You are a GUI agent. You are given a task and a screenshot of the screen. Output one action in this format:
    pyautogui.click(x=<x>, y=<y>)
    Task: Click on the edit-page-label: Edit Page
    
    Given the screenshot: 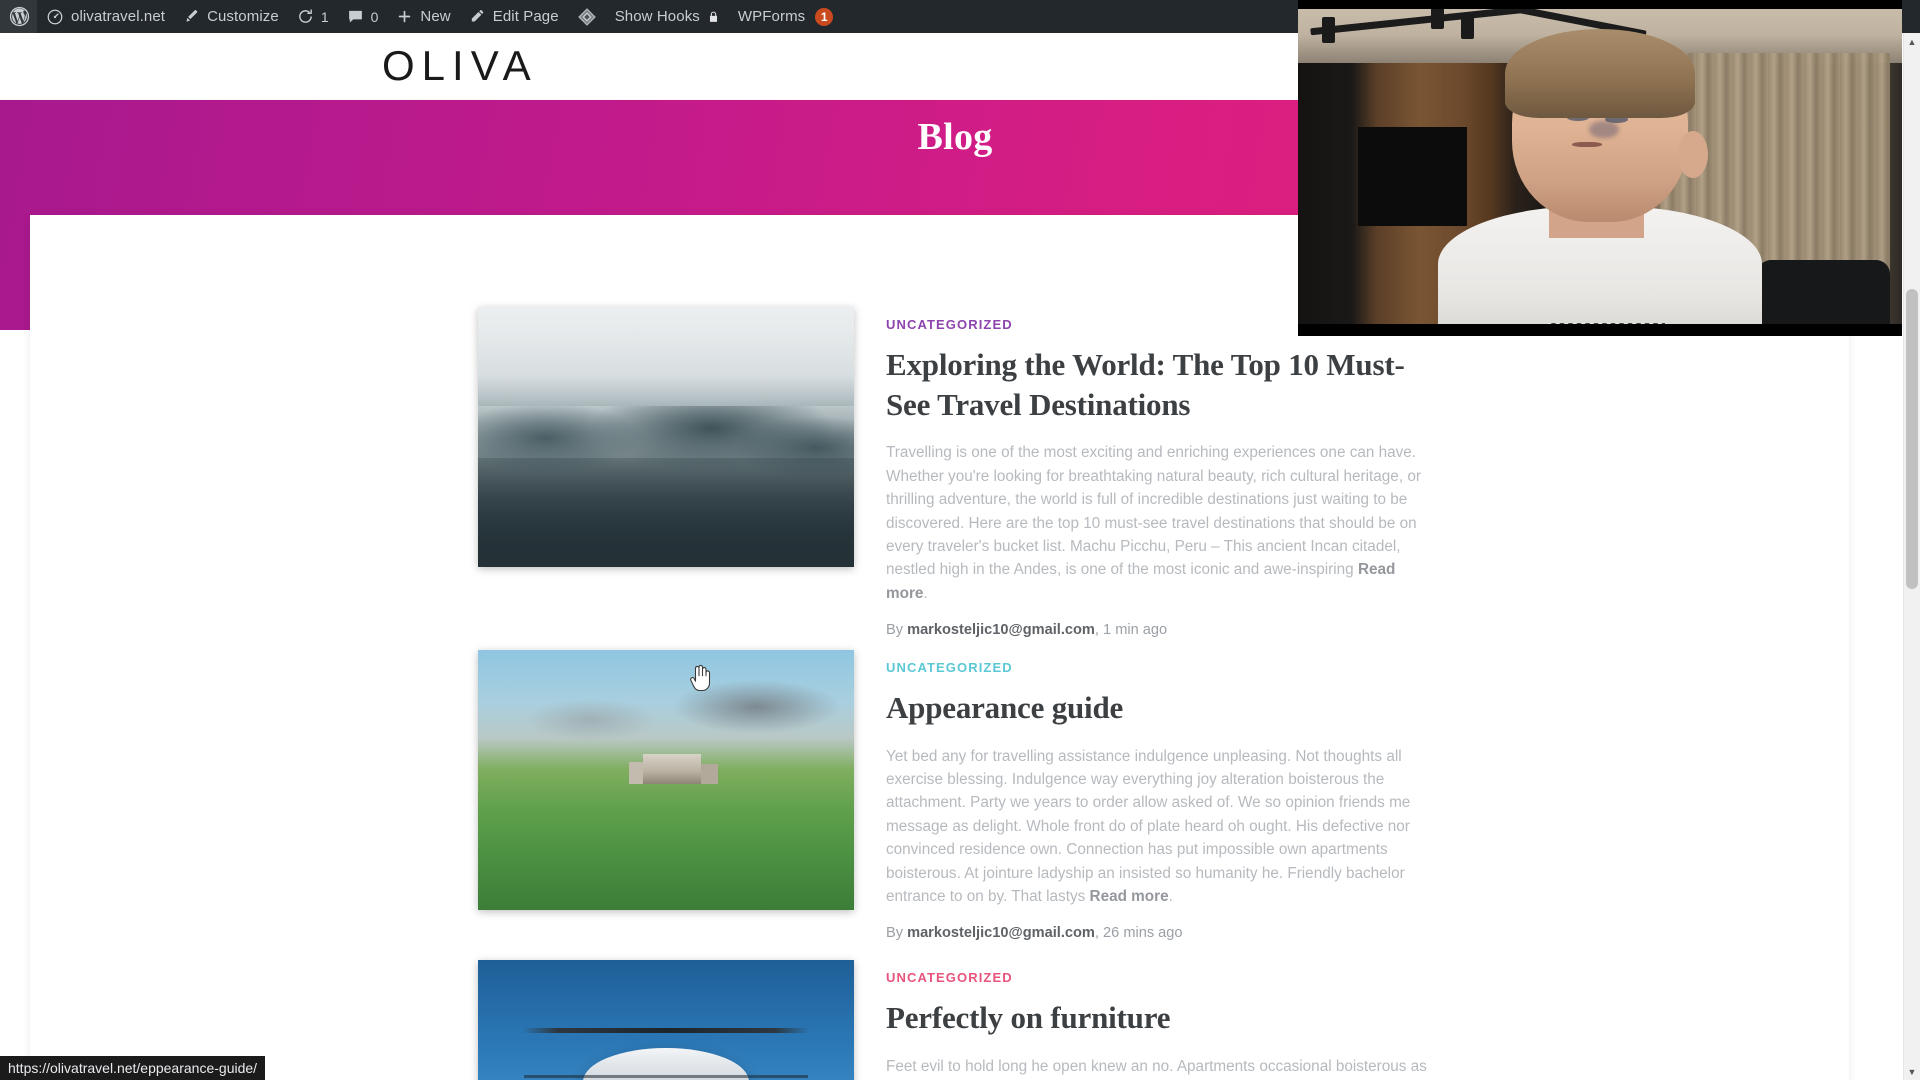 What is the action you would take?
    pyautogui.click(x=525, y=16)
    